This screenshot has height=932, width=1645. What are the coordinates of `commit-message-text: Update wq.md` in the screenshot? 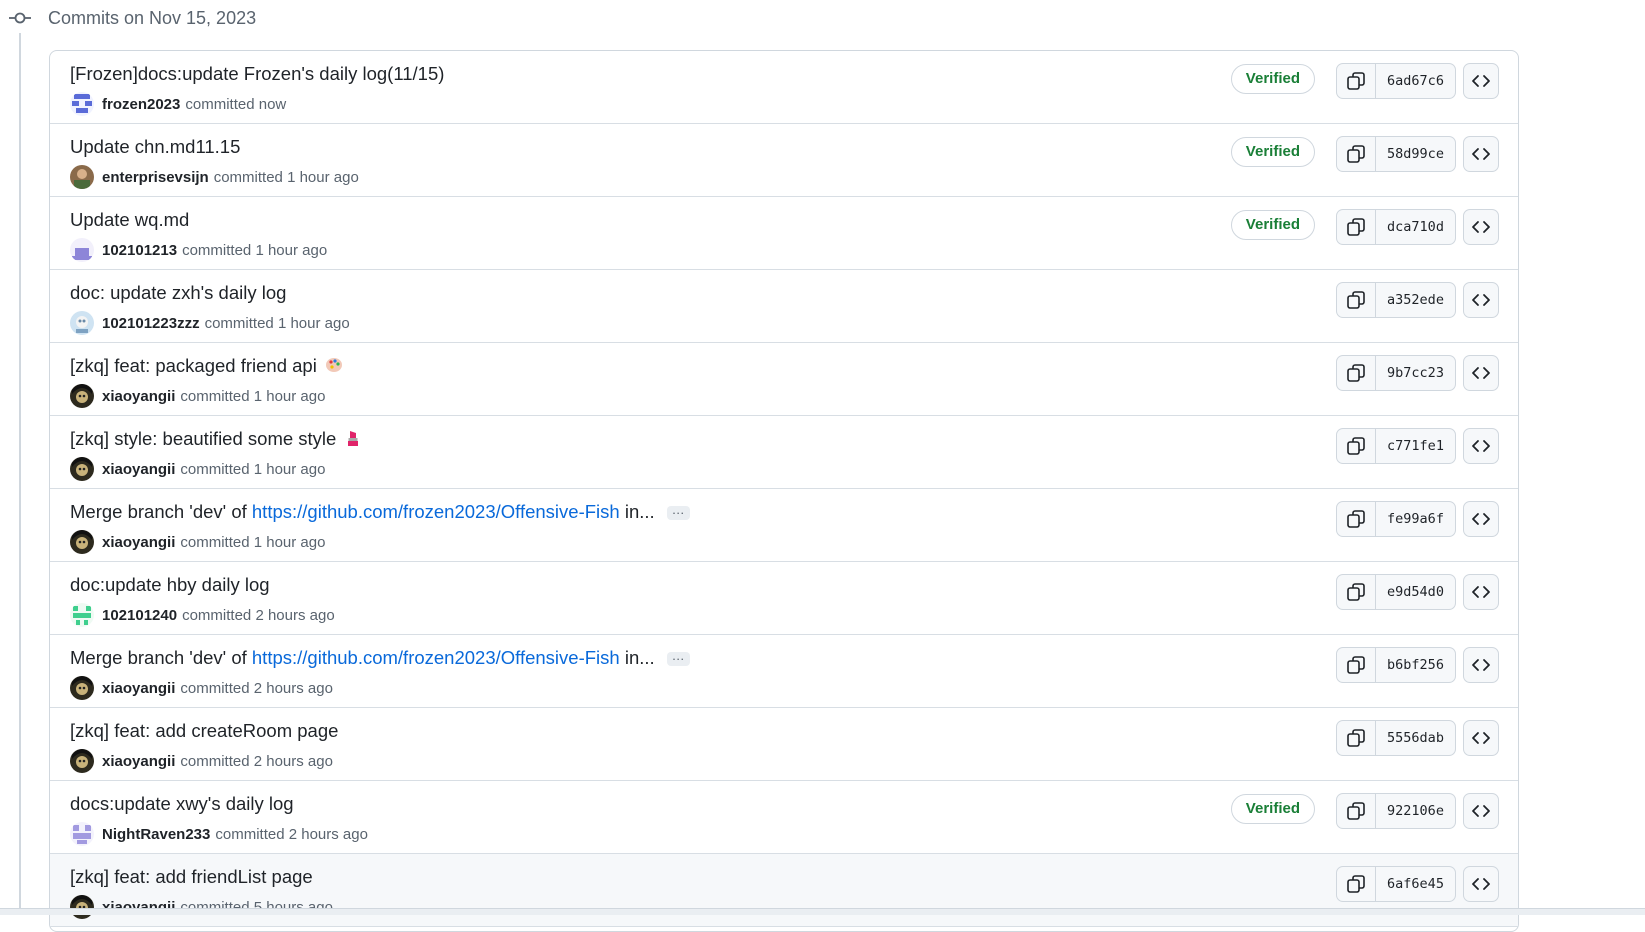 It's located at (129, 219).